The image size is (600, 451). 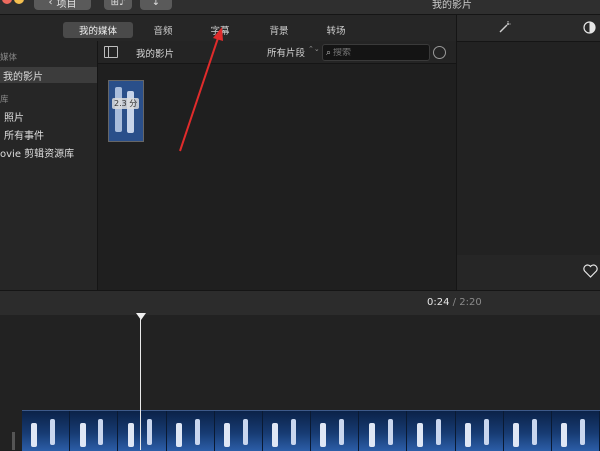 I want to click on updown-chevron-icon: ⌃⌄, so click(x=314, y=49).